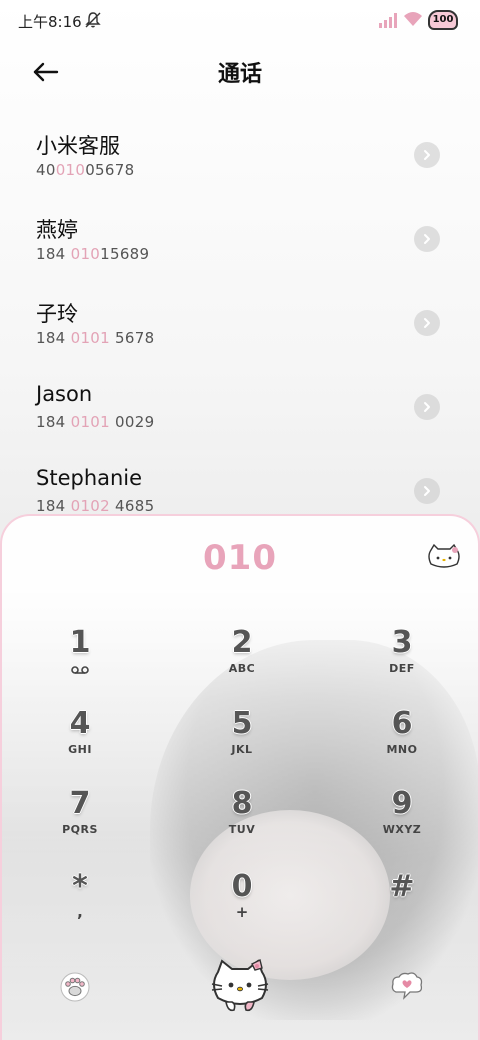 The height and width of the screenshot is (1040, 480). Describe the element at coordinates (78, 146) in the screenshot. I see `contact-name: 小米客服` at that location.